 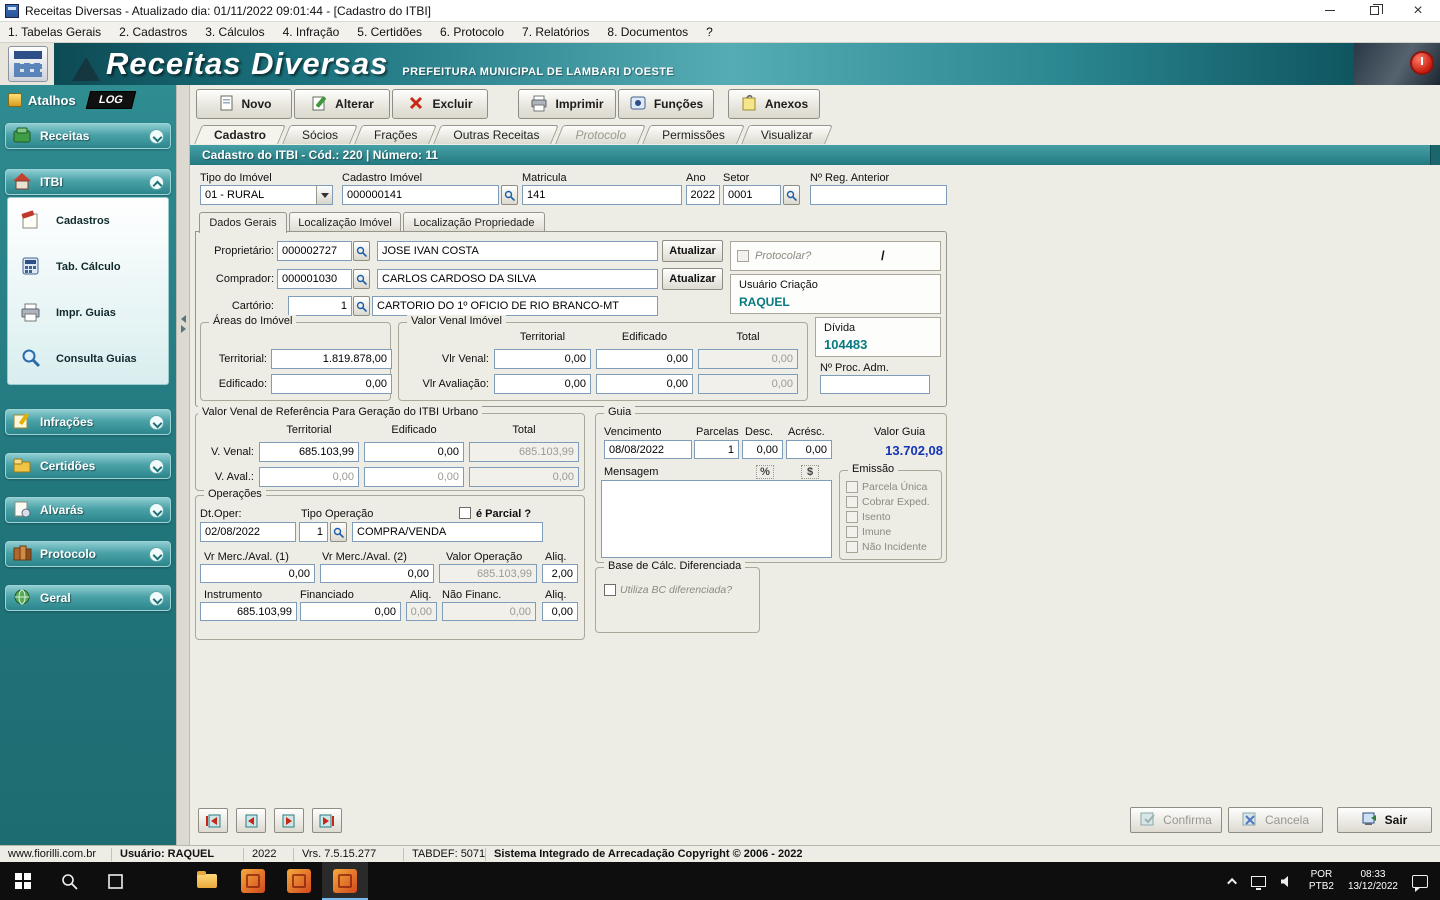 I want to click on clock: 08:33 13/12/2022, so click(x=1373, y=881).